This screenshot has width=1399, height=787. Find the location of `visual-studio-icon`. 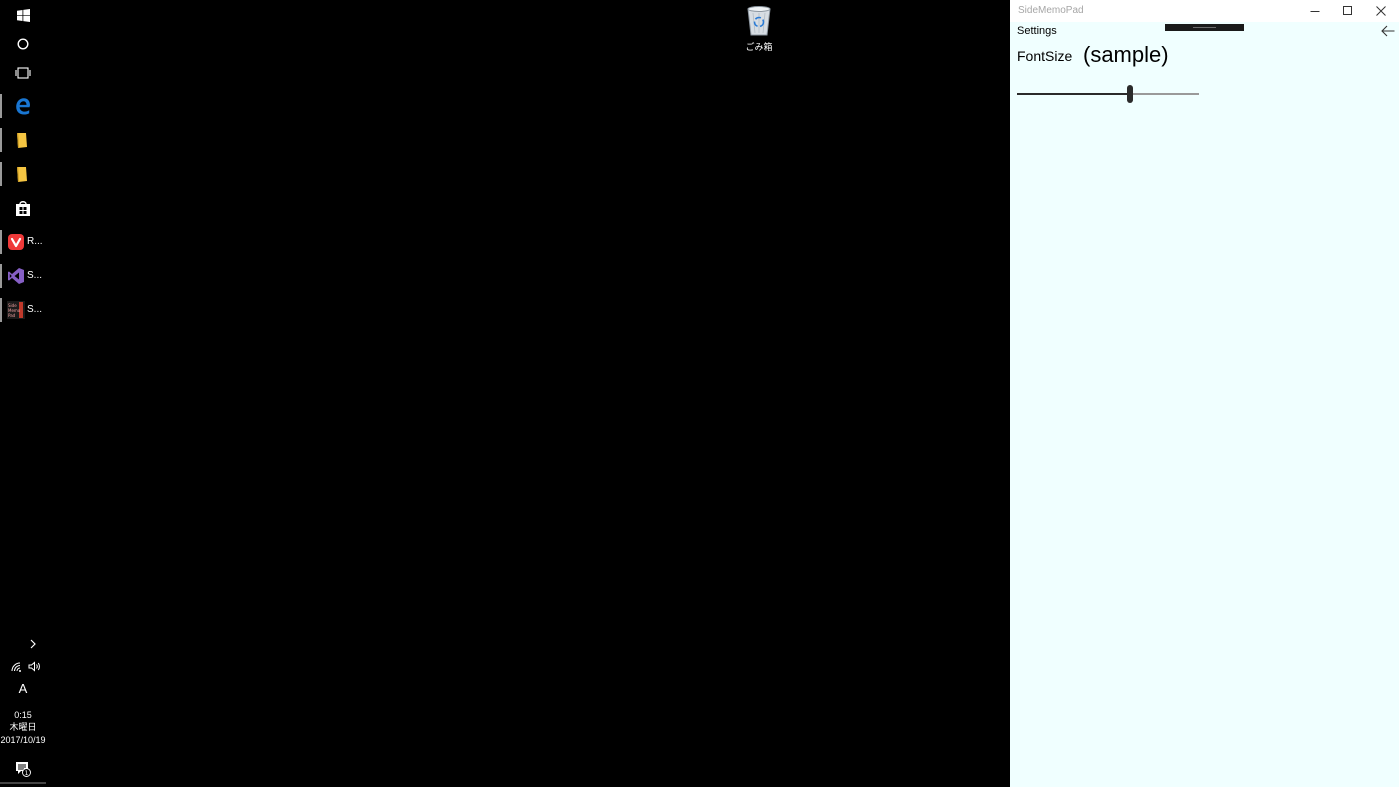

visual-studio-icon is located at coordinates (16, 276).